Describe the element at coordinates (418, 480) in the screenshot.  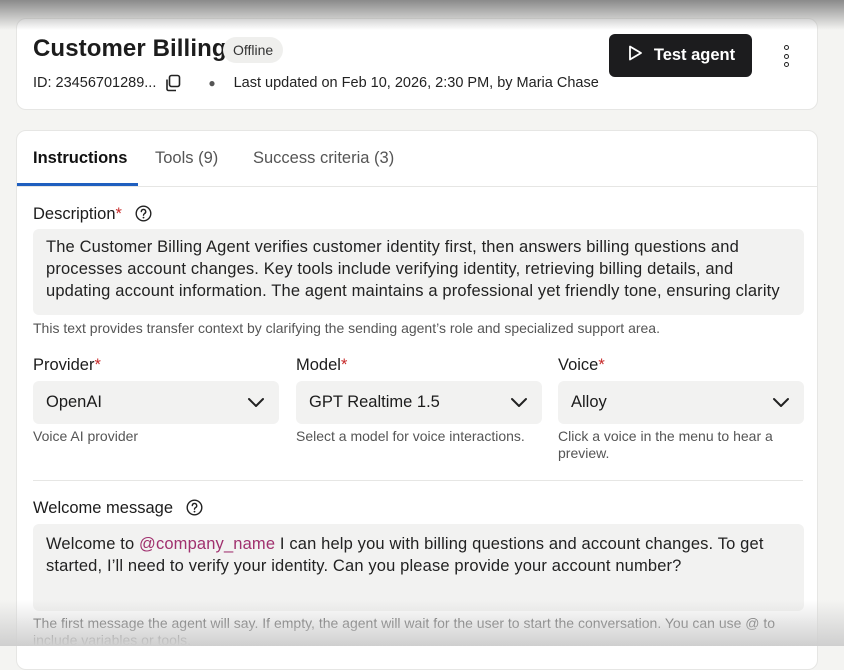
I see `section-divider` at that location.